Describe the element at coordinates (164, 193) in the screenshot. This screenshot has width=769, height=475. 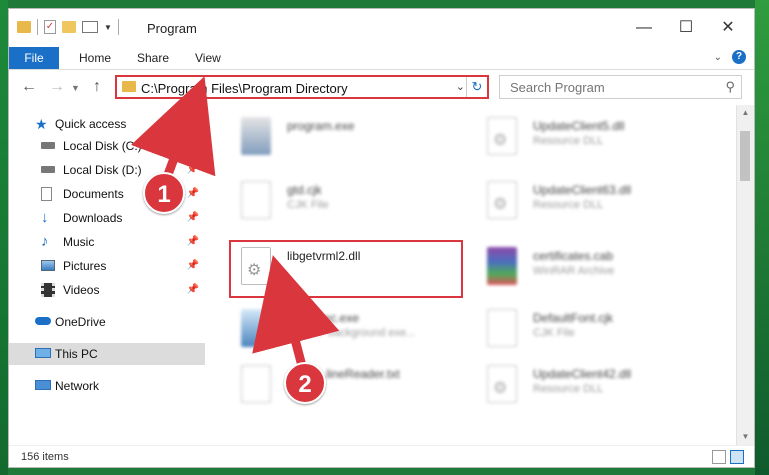
I see `callout-step-1: 1` at that location.